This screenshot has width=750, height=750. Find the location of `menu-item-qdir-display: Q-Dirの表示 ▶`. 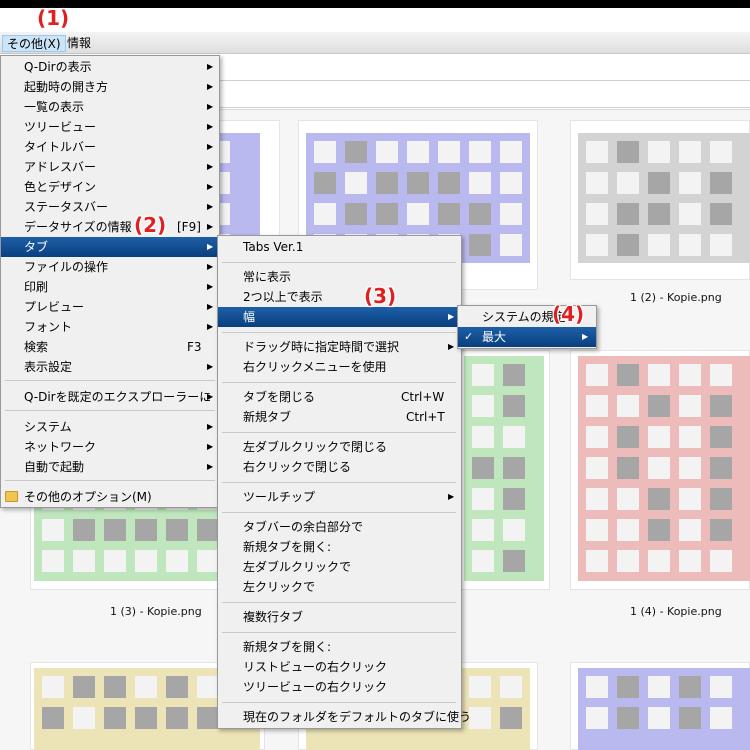

menu-item-qdir-display: Q-Dirの表示 ▶ is located at coordinates (110, 67).